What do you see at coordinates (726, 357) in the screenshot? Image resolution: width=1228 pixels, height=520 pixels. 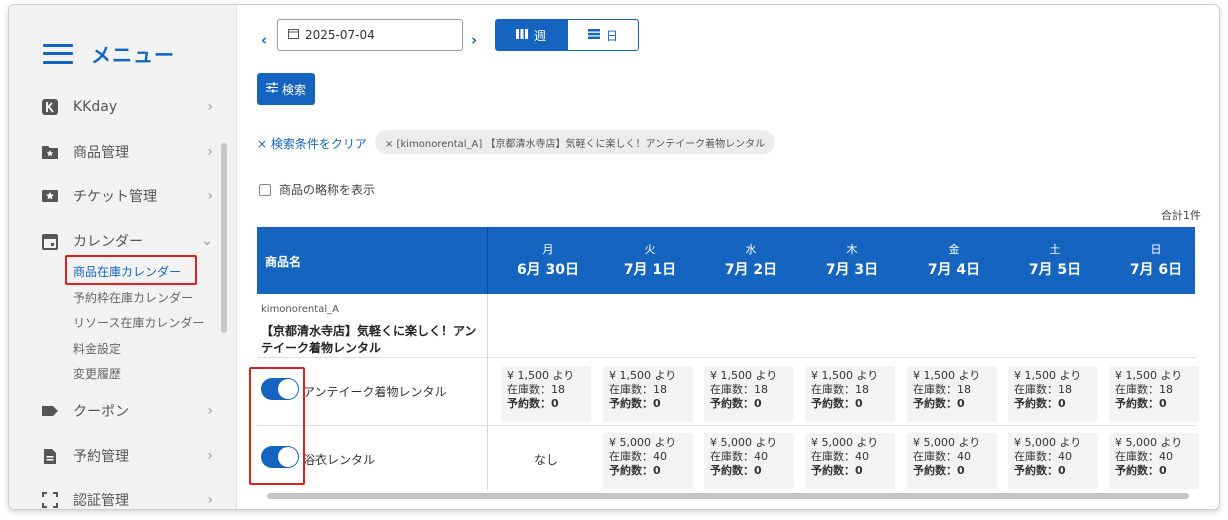 I see `row-divider` at bounding box center [726, 357].